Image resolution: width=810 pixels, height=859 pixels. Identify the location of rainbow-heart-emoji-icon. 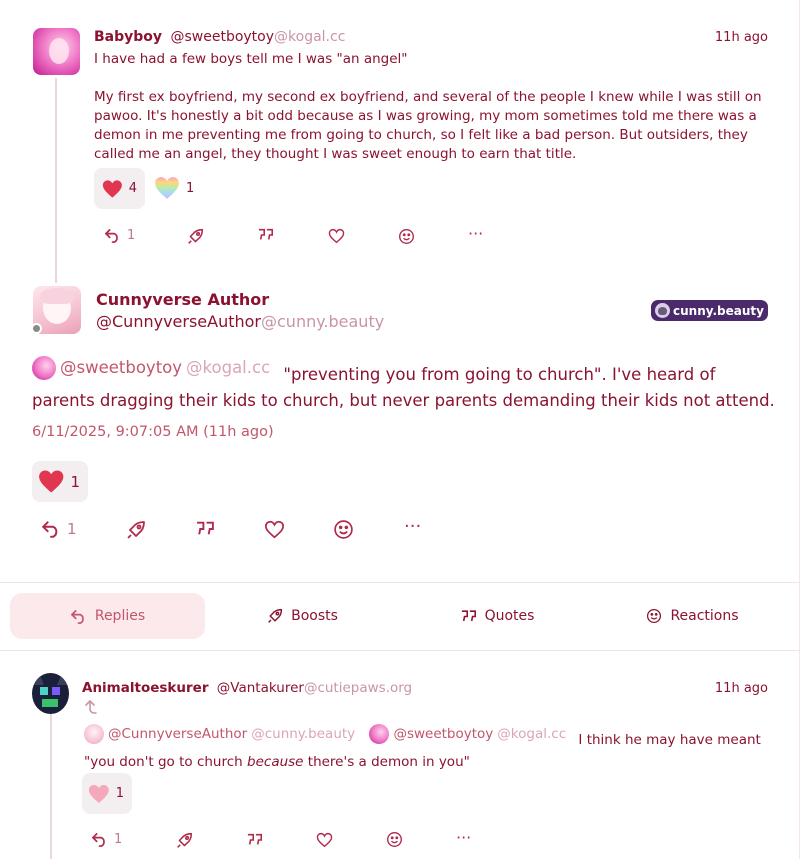
(167, 188).